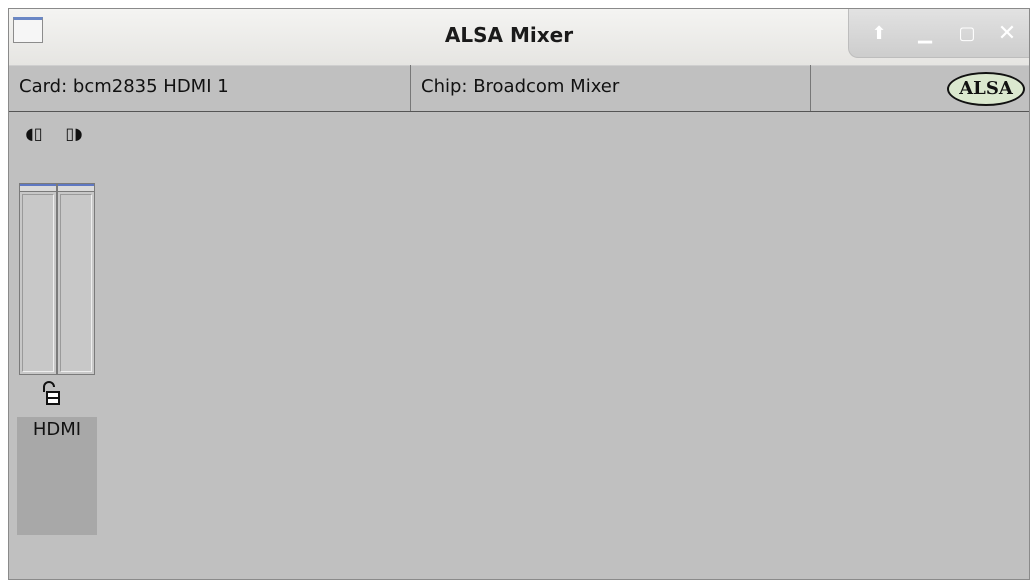 Image resolution: width=1030 pixels, height=580 pixels. I want to click on volume-slider-right, so click(76, 279).